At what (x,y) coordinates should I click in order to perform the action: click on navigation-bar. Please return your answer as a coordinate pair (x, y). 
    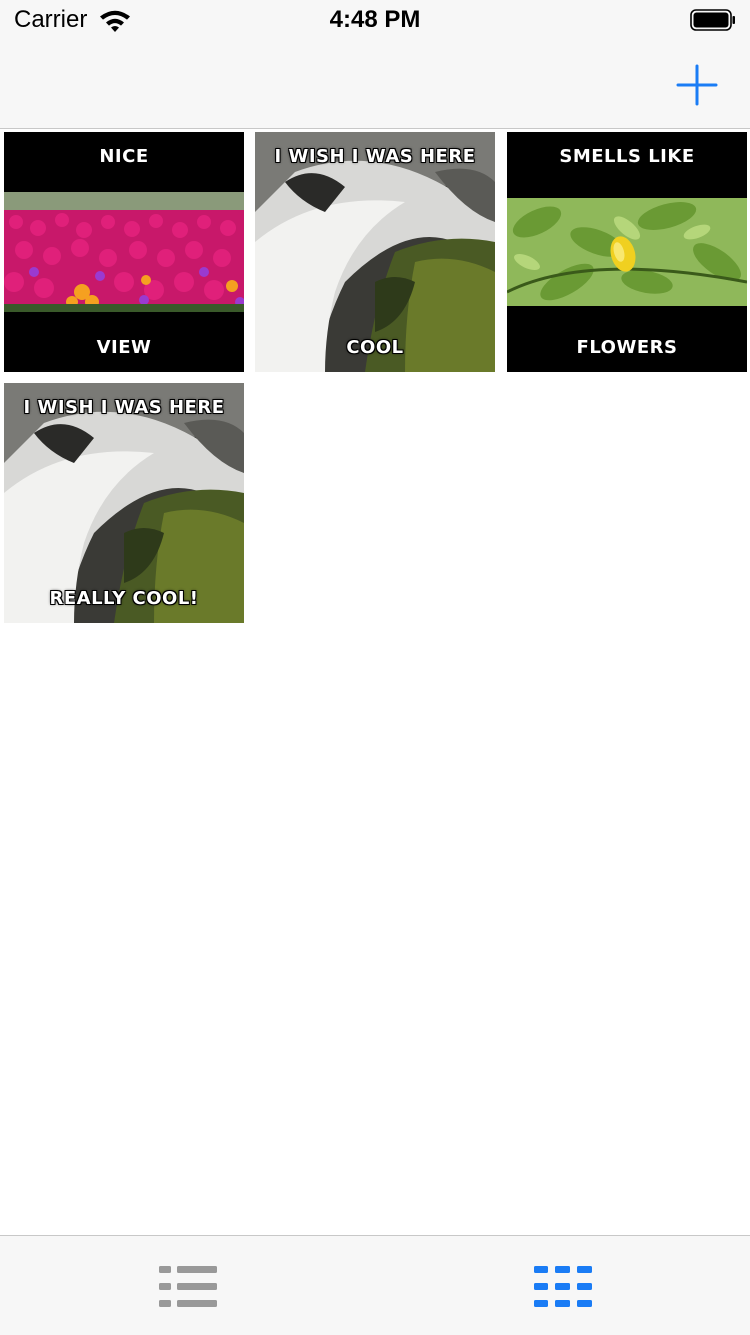
    Looking at the image, I should click on (375, 84).